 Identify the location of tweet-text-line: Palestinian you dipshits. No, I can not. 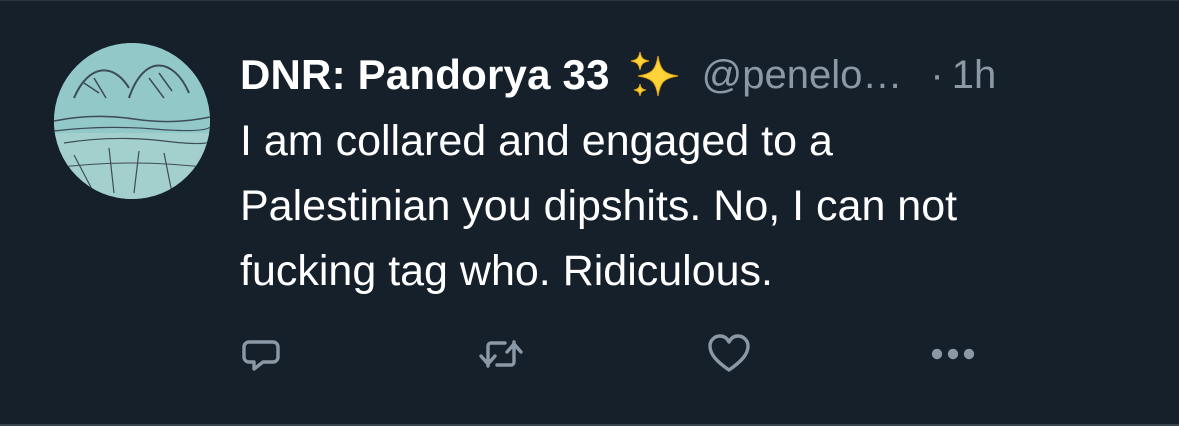
(599, 206).